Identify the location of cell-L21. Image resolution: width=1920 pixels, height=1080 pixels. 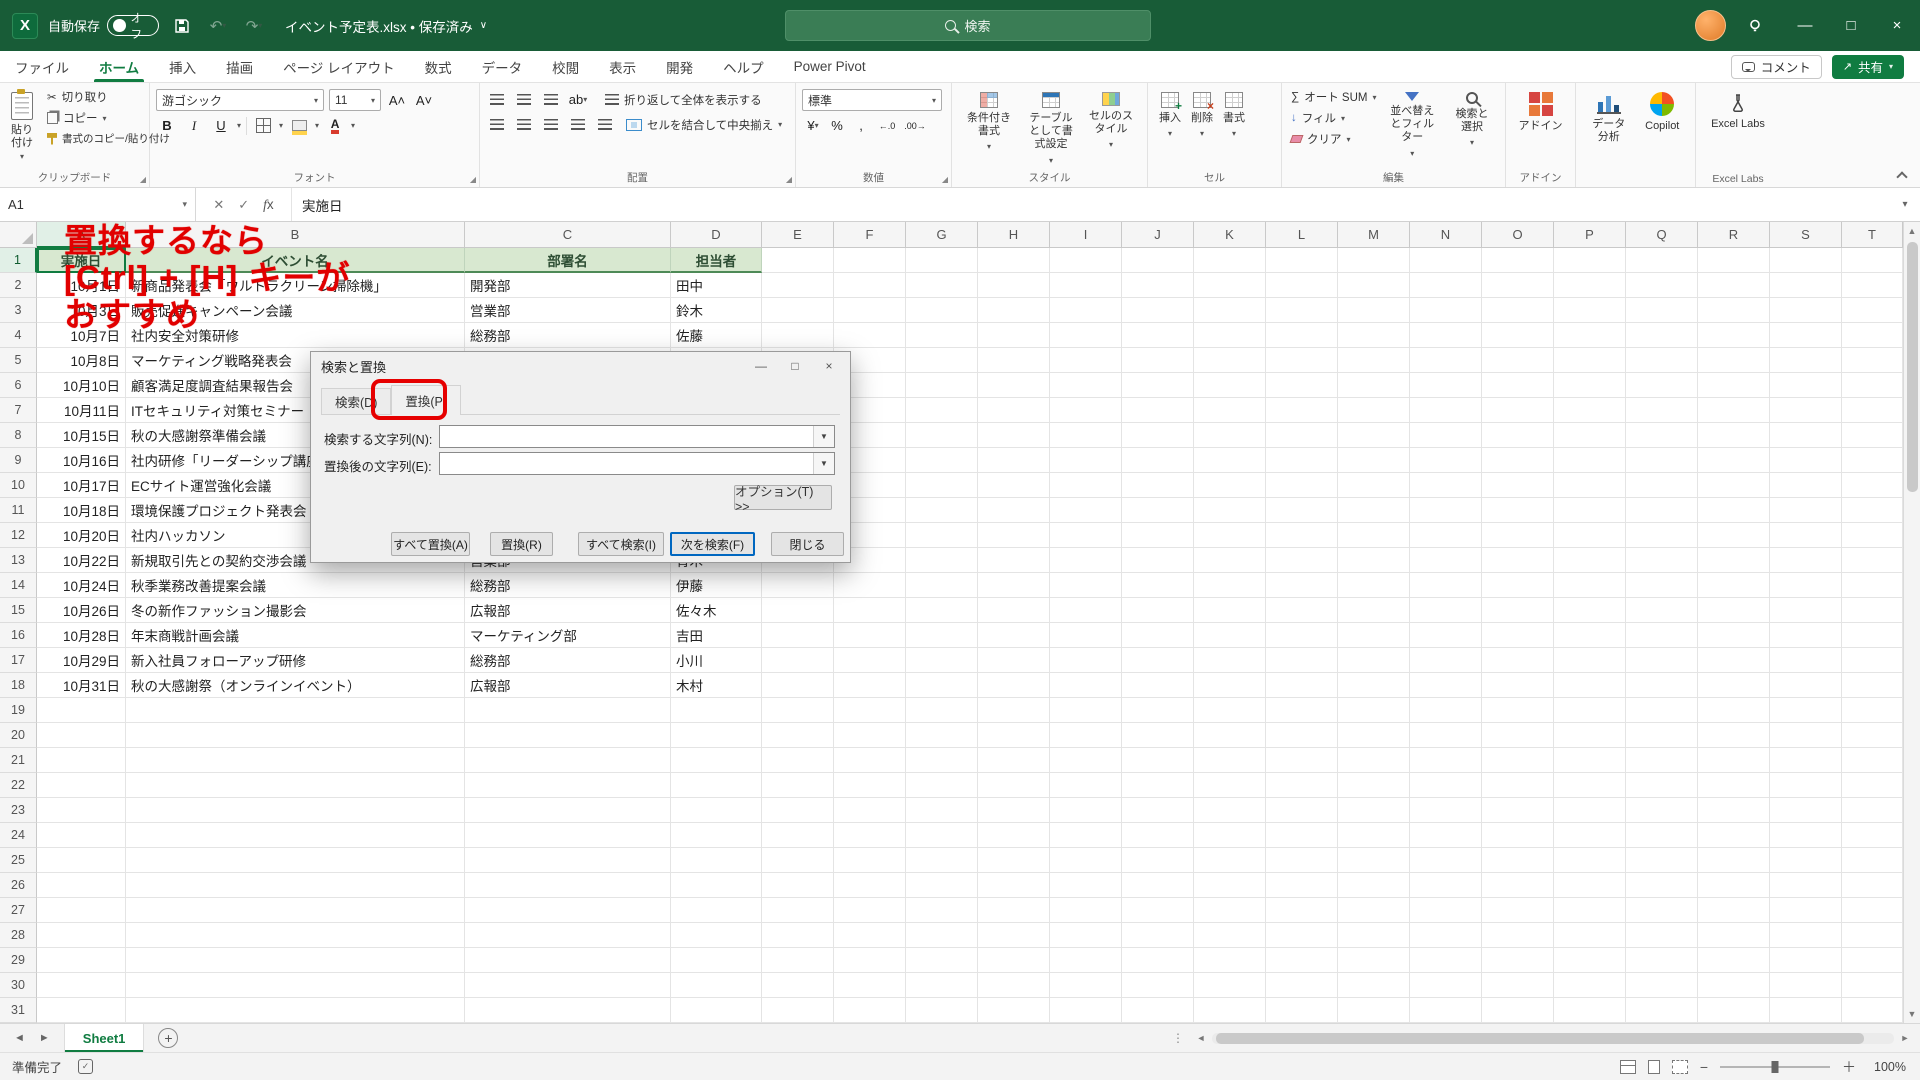
(1302, 760).